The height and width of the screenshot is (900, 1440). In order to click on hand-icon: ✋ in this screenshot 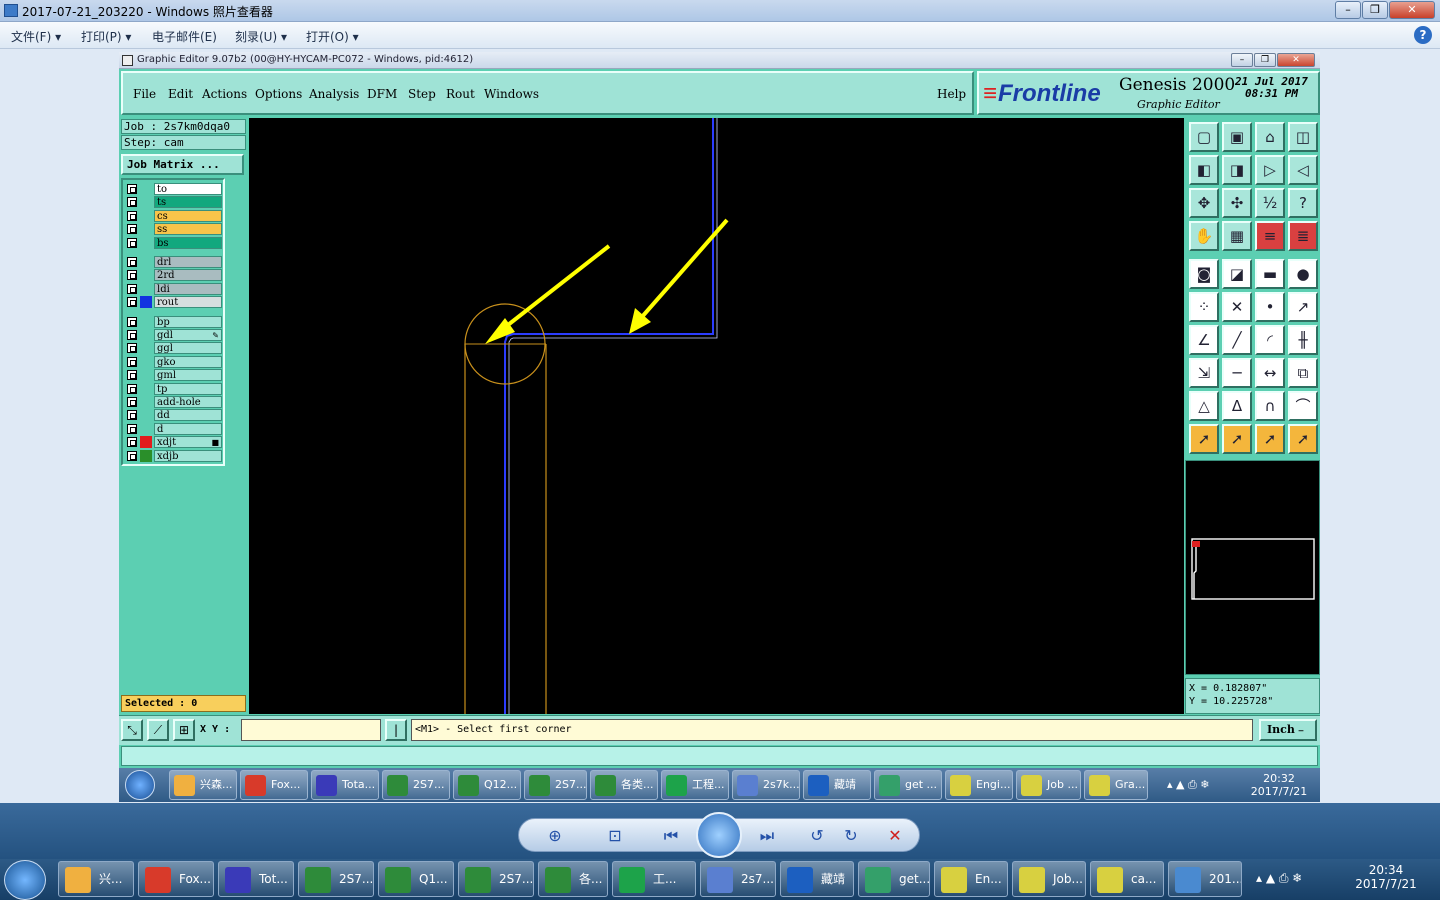, I will do `click(1204, 236)`.